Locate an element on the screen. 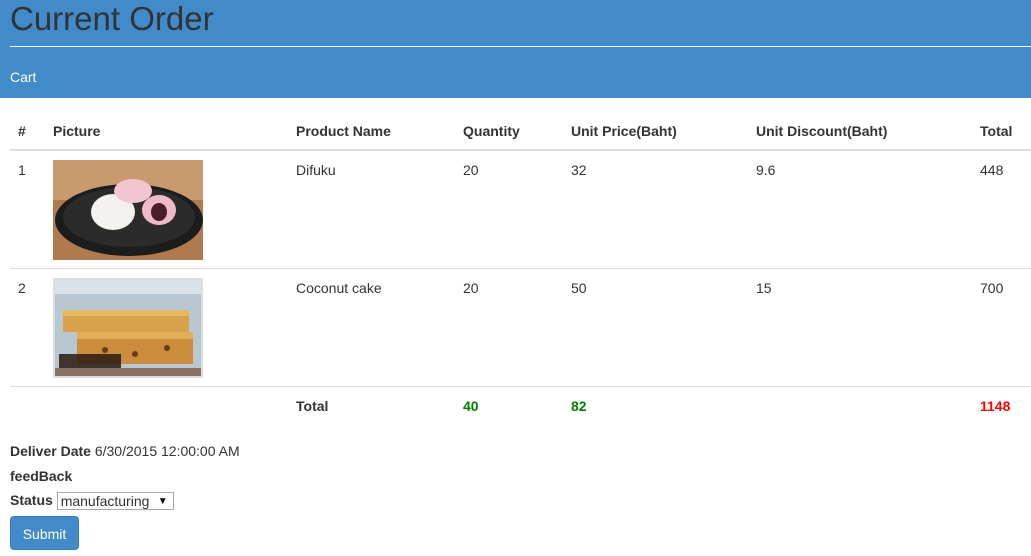 The height and width of the screenshot is (556, 1031). totals-label: Total is located at coordinates (312, 406).